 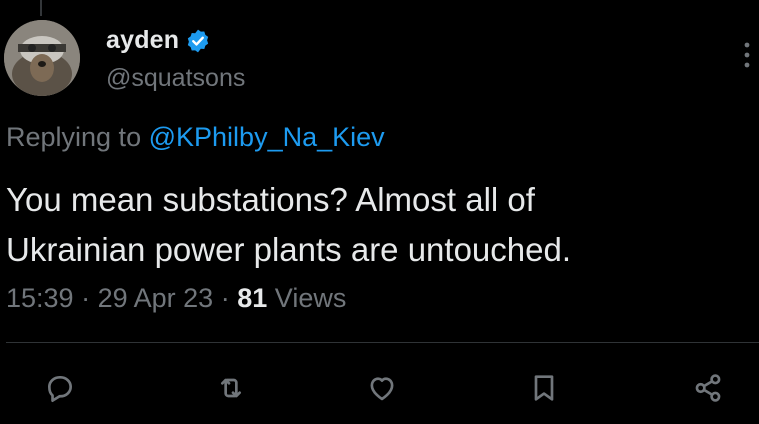 What do you see at coordinates (289, 249) in the screenshot?
I see `tweet-text-line: Ukrainian power plants are untouched.` at bounding box center [289, 249].